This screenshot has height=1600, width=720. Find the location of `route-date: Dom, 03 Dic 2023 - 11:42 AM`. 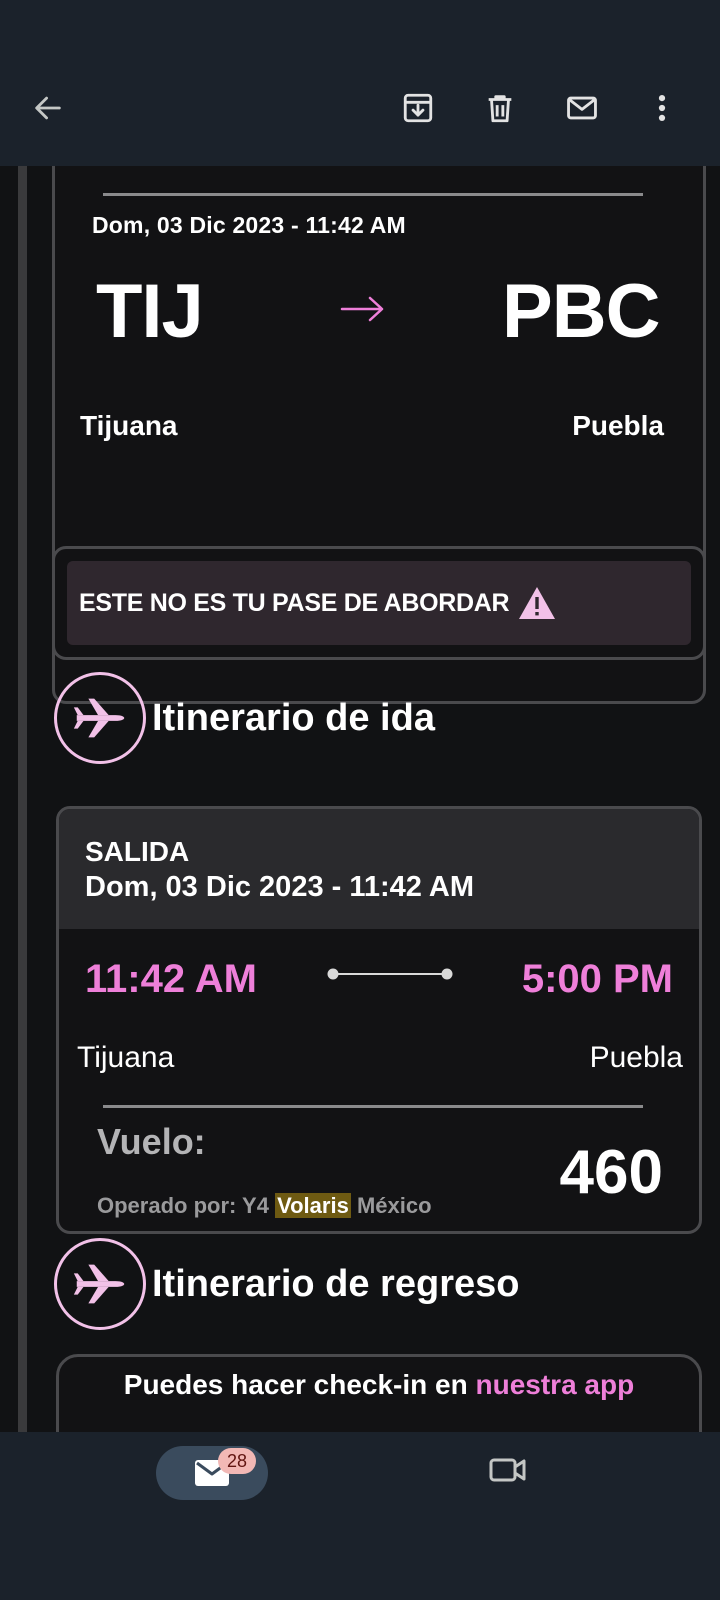

route-date: Dom, 03 Dic 2023 - 11:42 AM is located at coordinates (249, 225).